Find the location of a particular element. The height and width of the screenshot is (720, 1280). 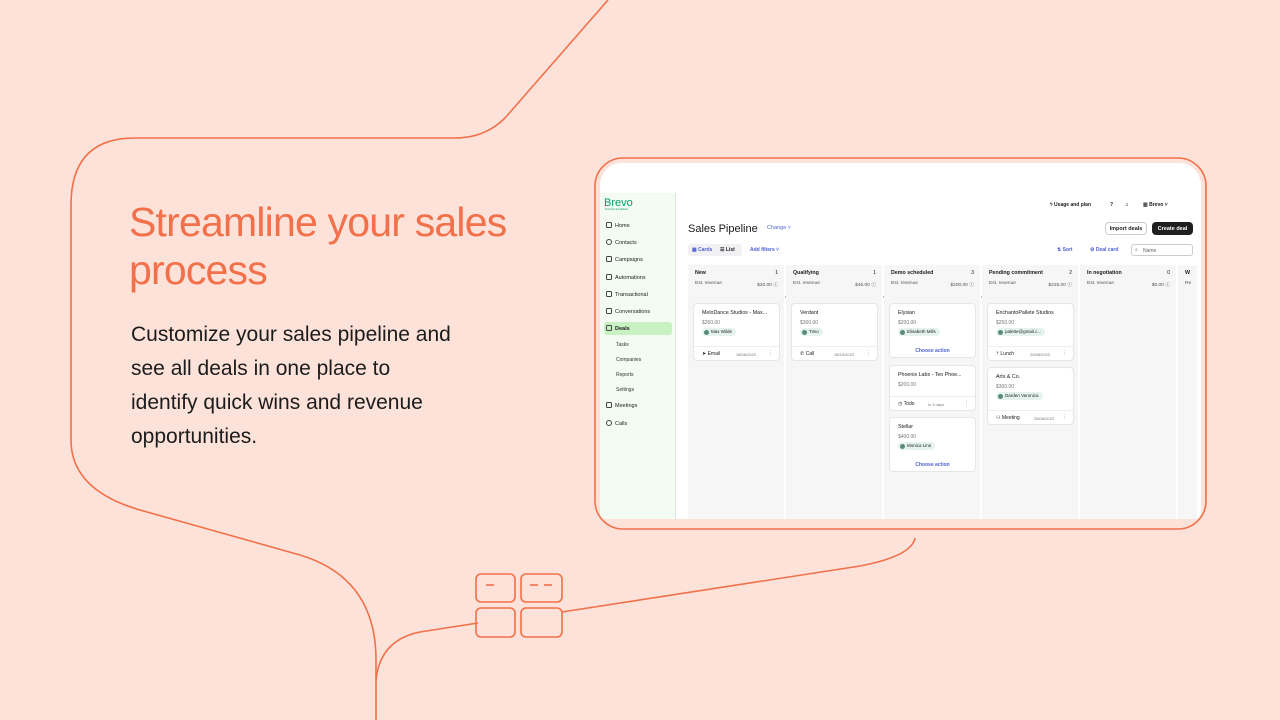

sidebar-subitem-companies: Companies is located at coordinates (628, 360).